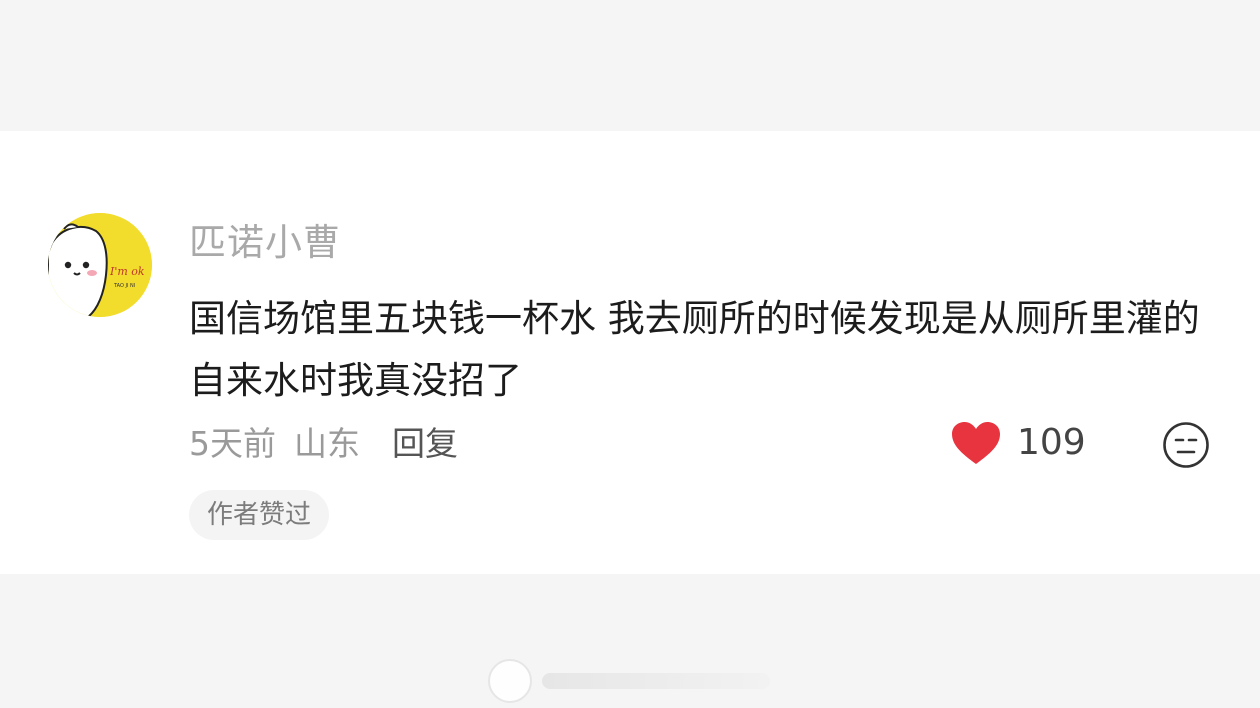  I want to click on like-count: 109, so click(1051, 442).